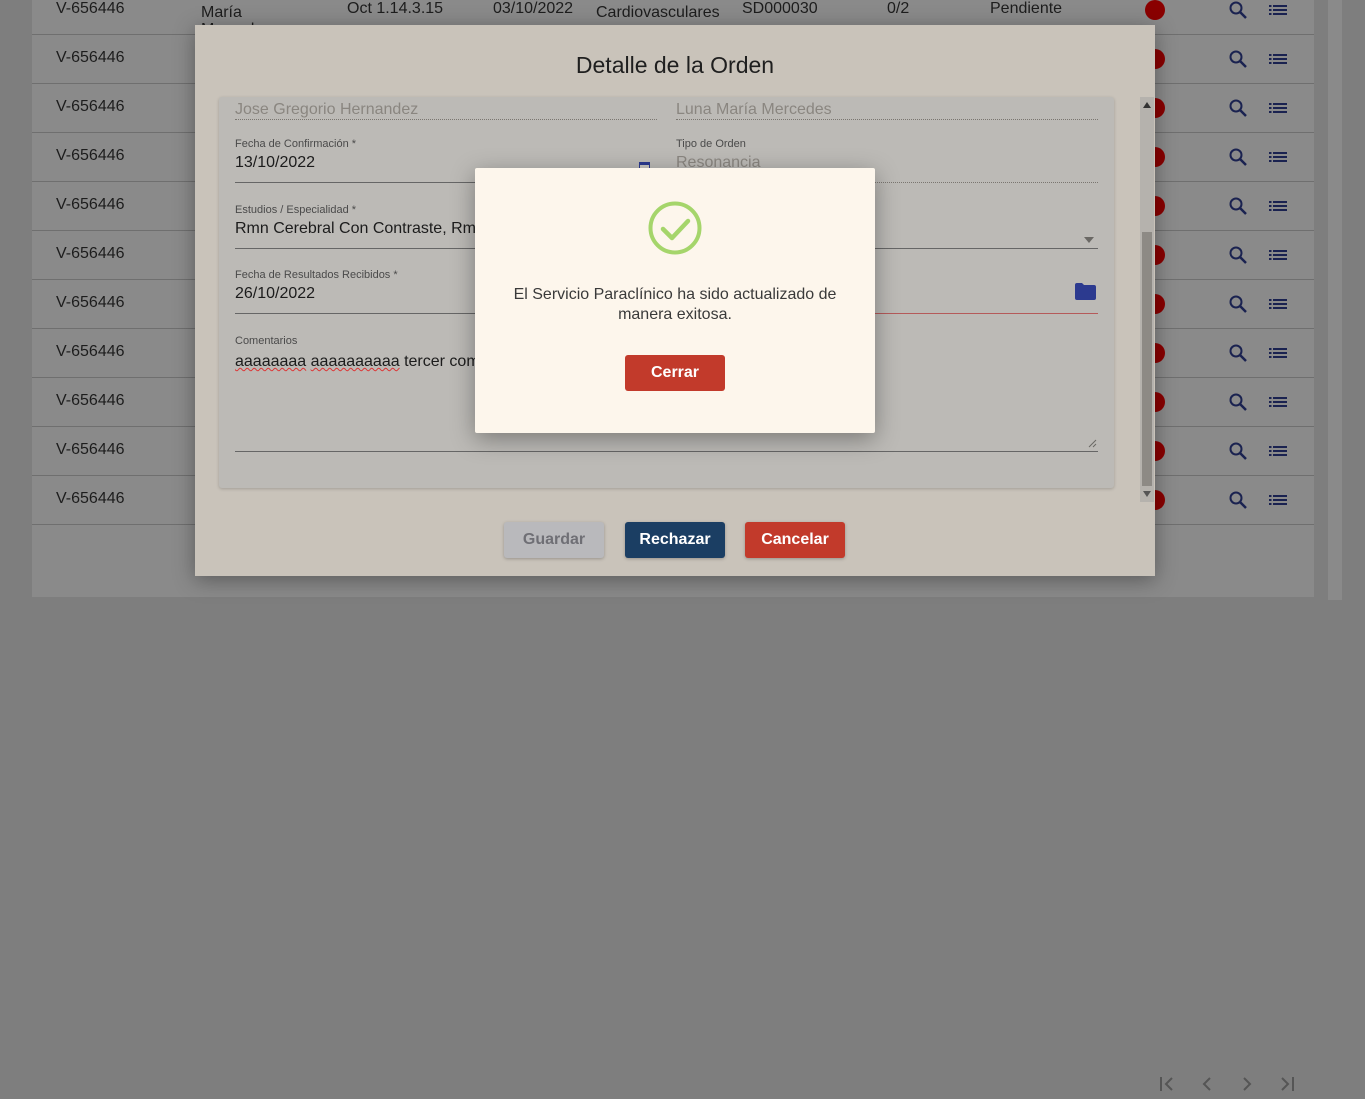  I want to click on reject-button: Rechazar, so click(675, 540).